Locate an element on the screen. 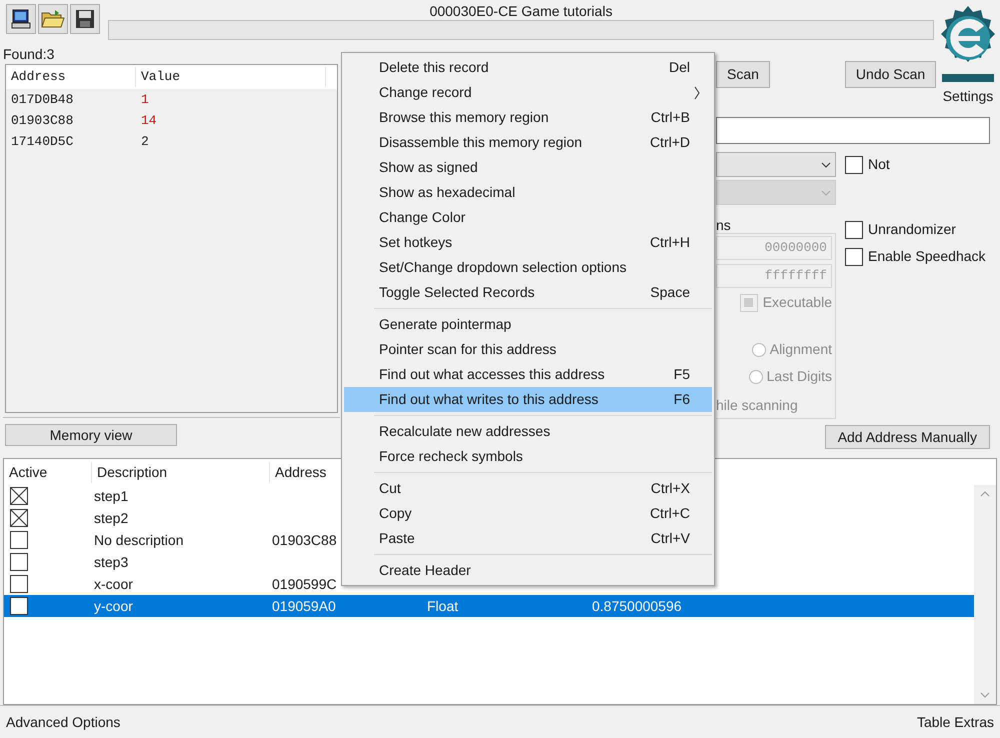 Image resolution: width=1000 pixels, height=738 pixels. checkbox-label: Enable Speedhack is located at coordinates (927, 256).